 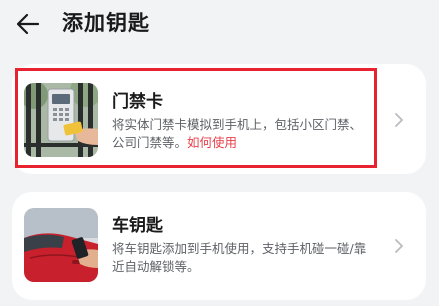 I want to click on arrow-left-icon, so click(x=28, y=24).